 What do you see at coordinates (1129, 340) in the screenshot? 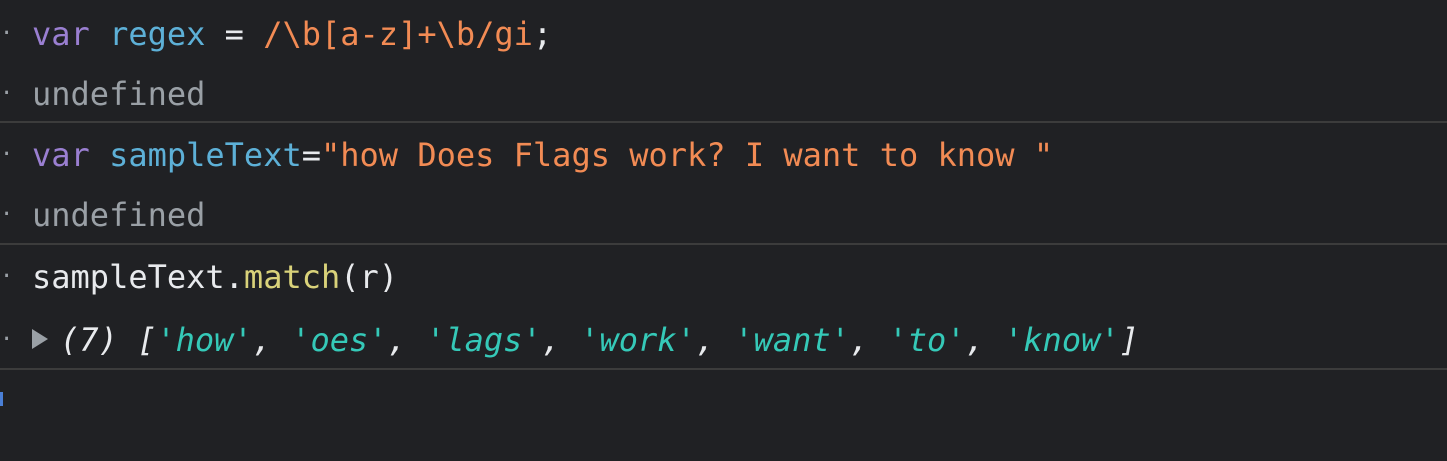
I see `array-close-bracket: ]` at bounding box center [1129, 340].